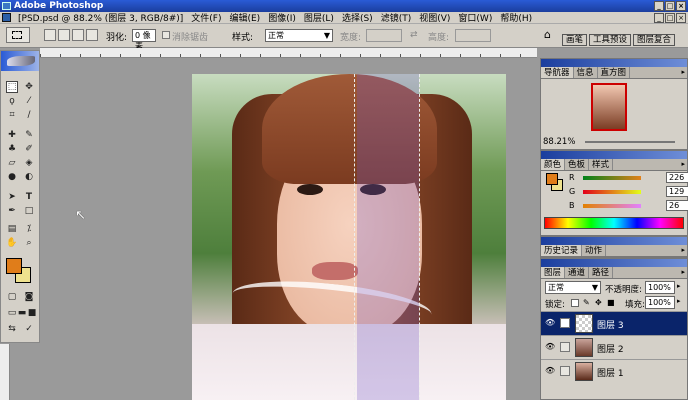 This screenshot has width=688, height=400. Describe the element at coordinates (654, 40) in the screenshot. I see `well-layer-comps: 图层复合` at that location.